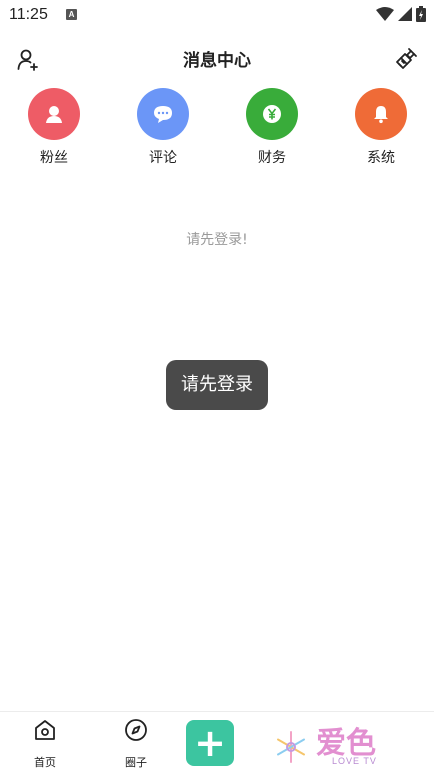  I want to click on header: 消息中心, so click(217, 58).